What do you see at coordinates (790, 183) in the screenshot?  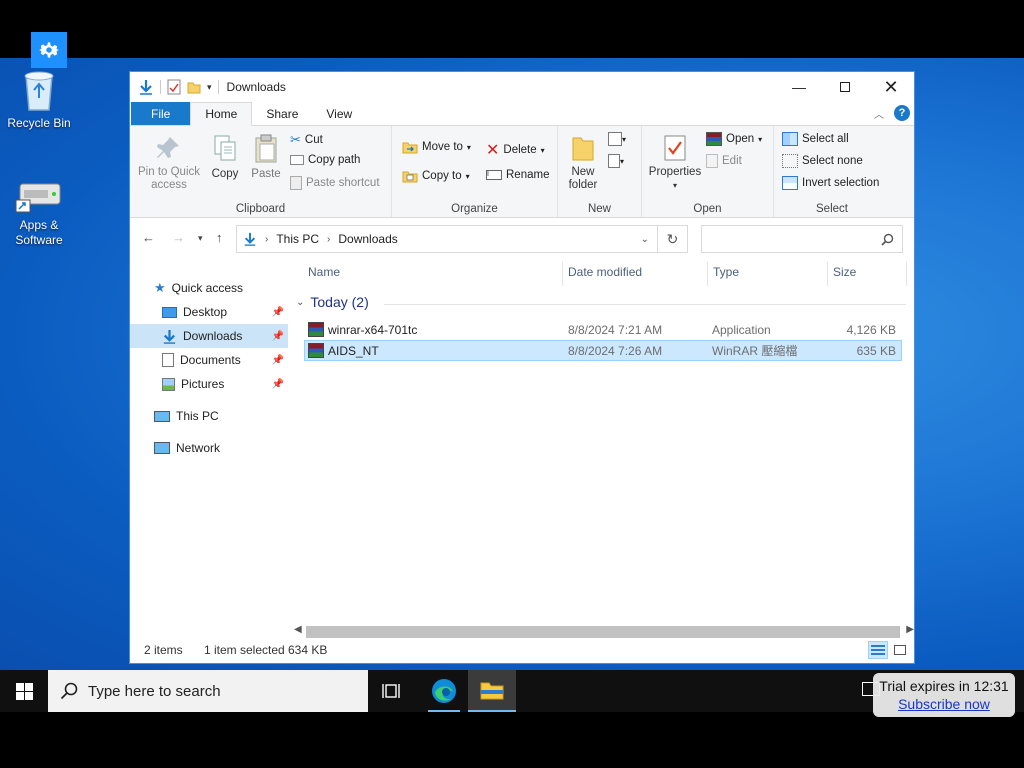 I see `invert-selection-icon` at bounding box center [790, 183].